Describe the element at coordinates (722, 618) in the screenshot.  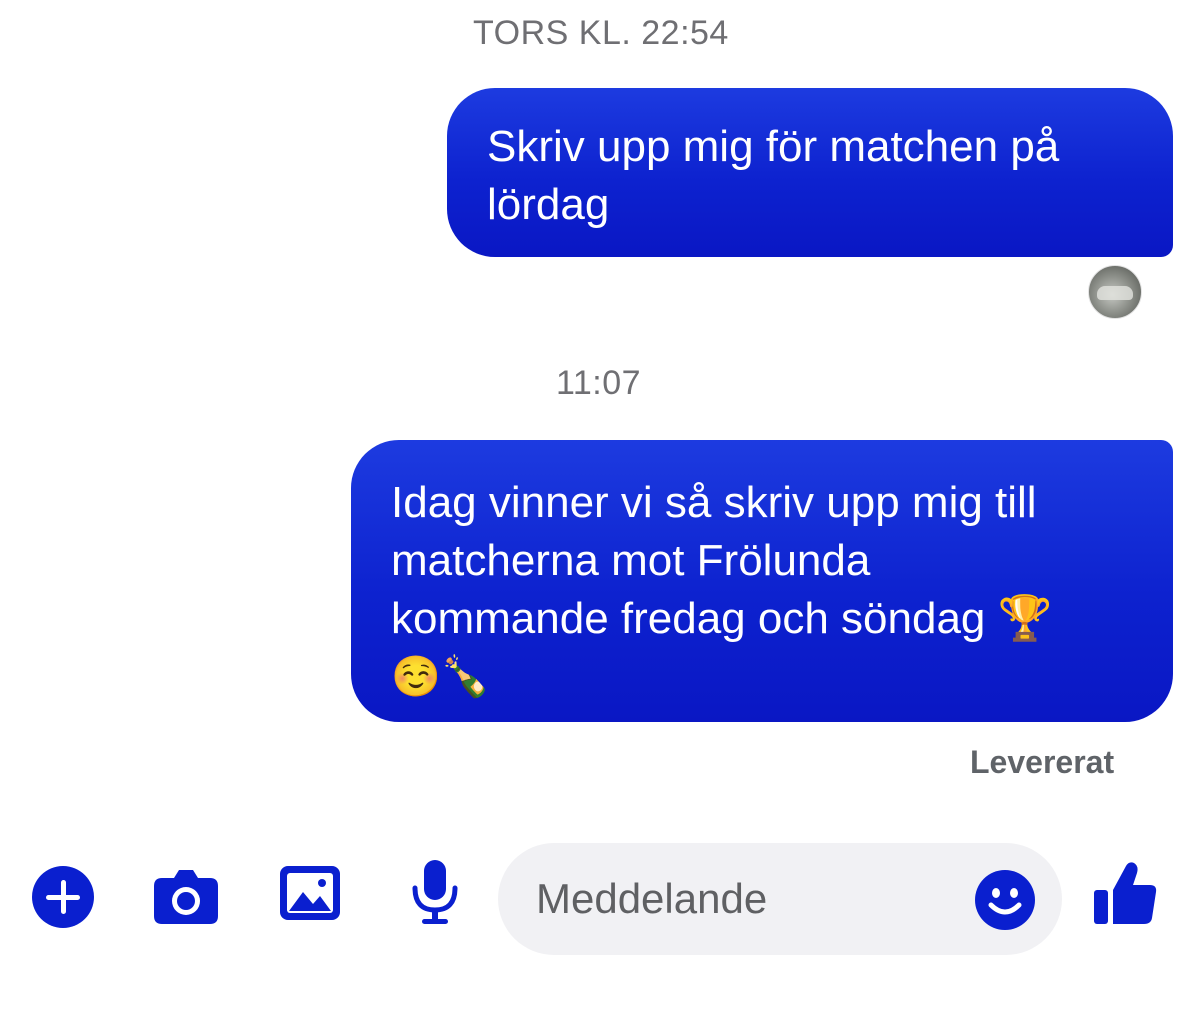
I see `message-line: kommande fredag och söndag 🏆` at that location.